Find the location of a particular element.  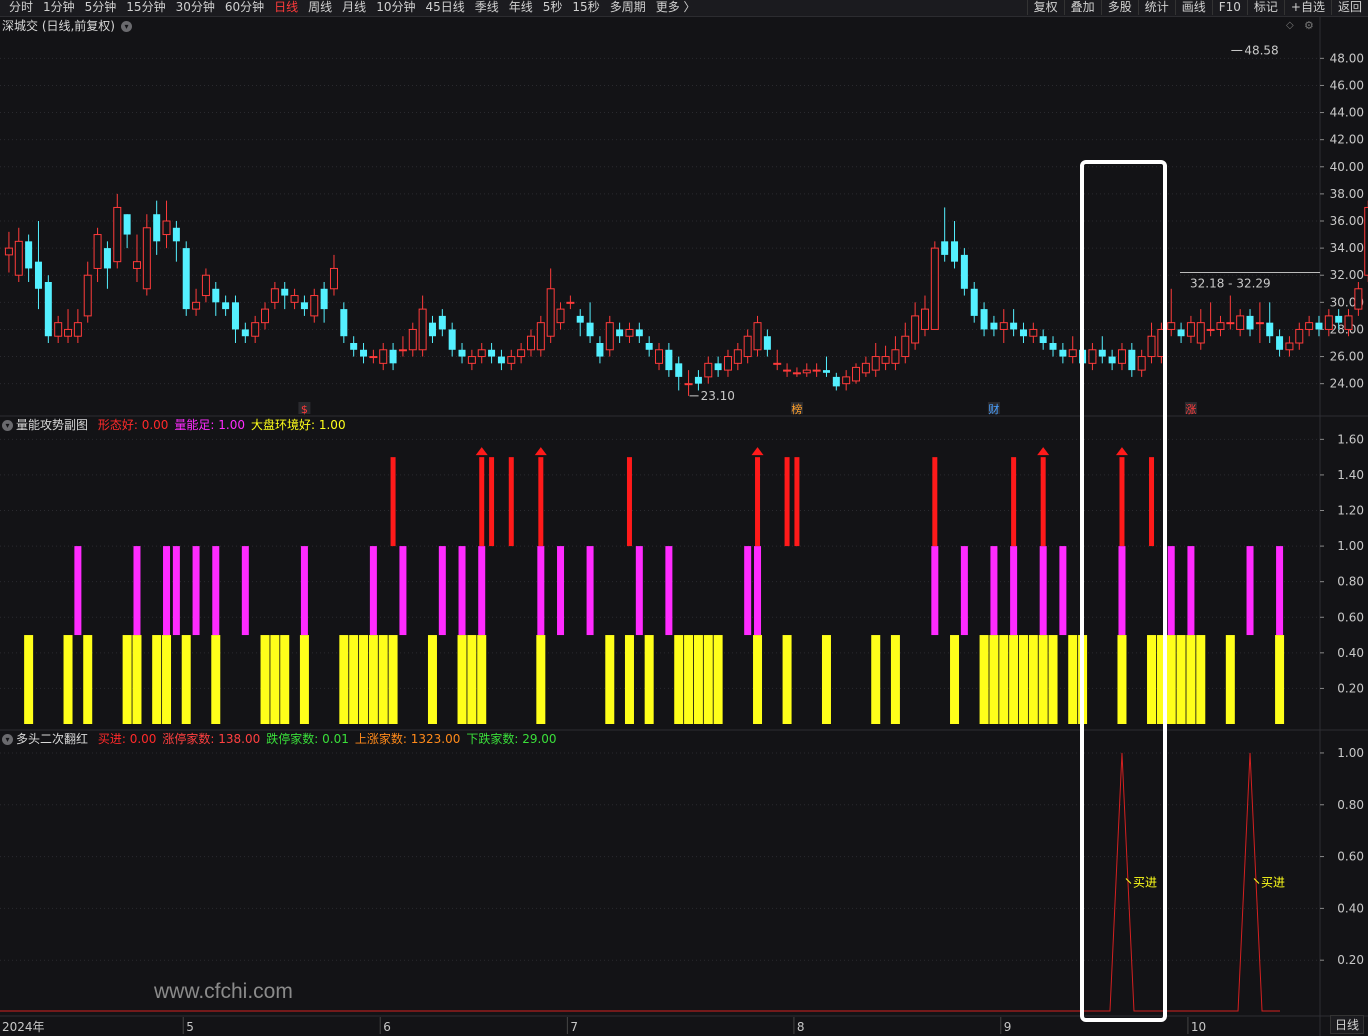

signal_panel-item-value: 0.01 is located at coordinates (335, 739).